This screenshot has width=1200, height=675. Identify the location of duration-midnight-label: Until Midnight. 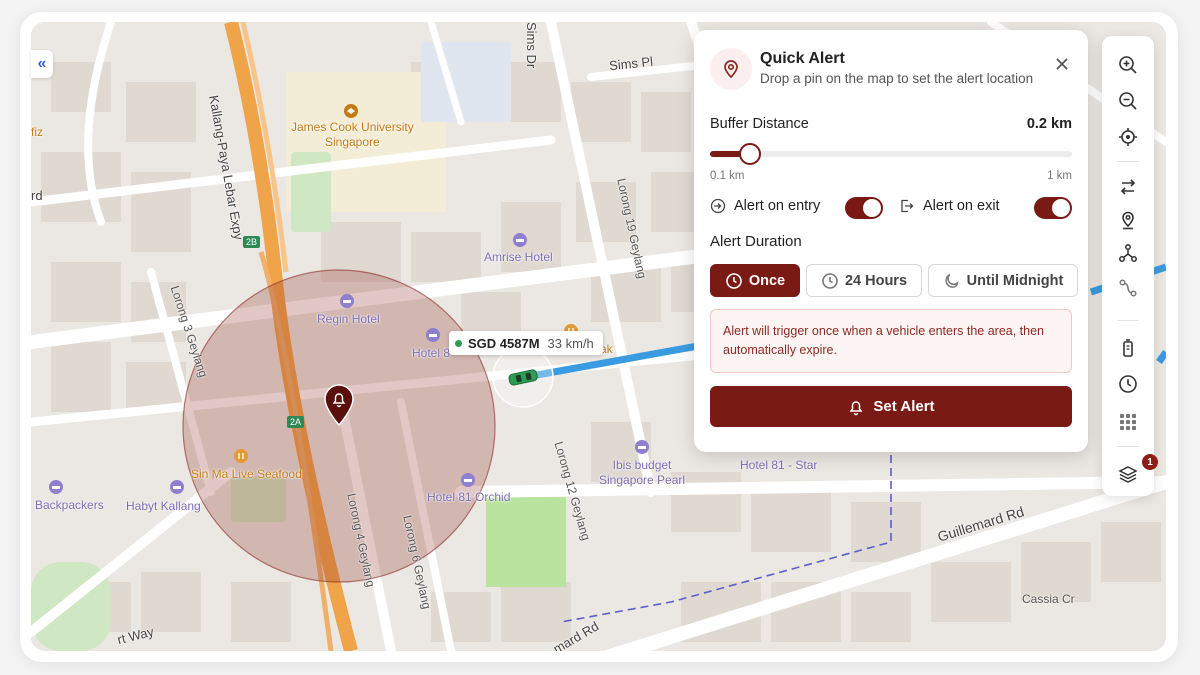
(1015, 280).